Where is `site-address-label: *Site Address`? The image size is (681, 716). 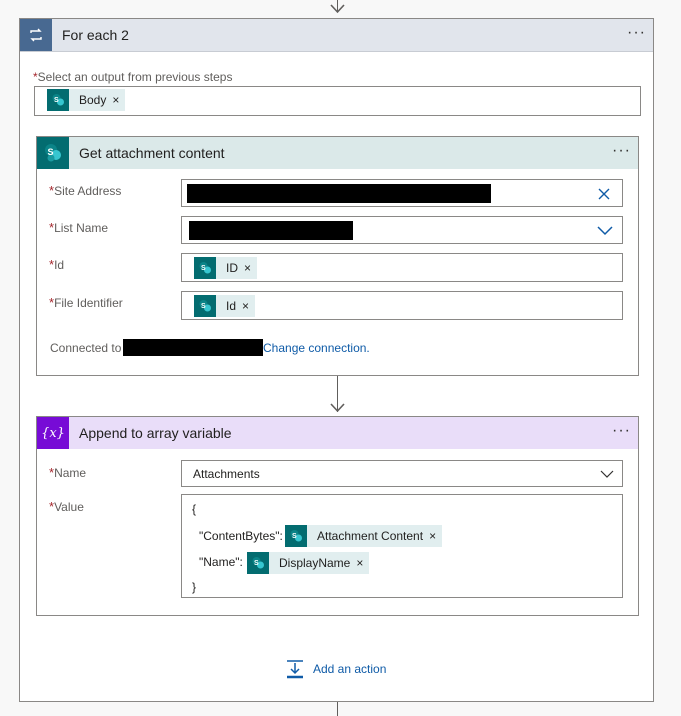 site-address-label: *Site Address is located at coordinates (85, 190).